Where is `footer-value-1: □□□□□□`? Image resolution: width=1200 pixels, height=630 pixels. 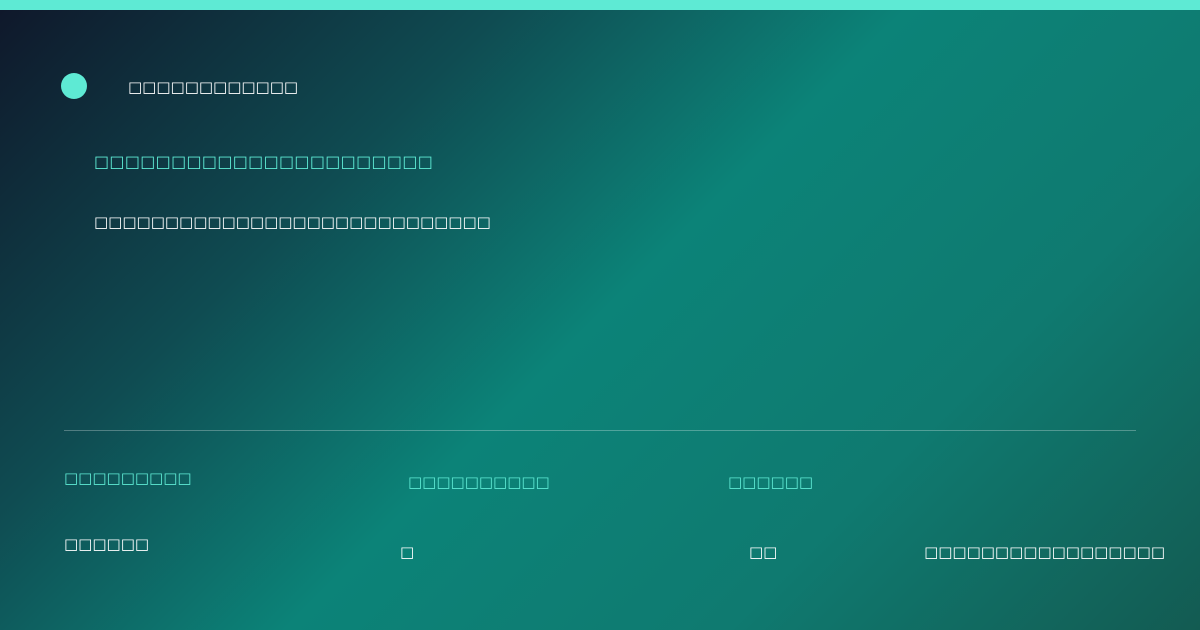
footer-value-1: □□□□□□ is located at coordinates (107, 544).